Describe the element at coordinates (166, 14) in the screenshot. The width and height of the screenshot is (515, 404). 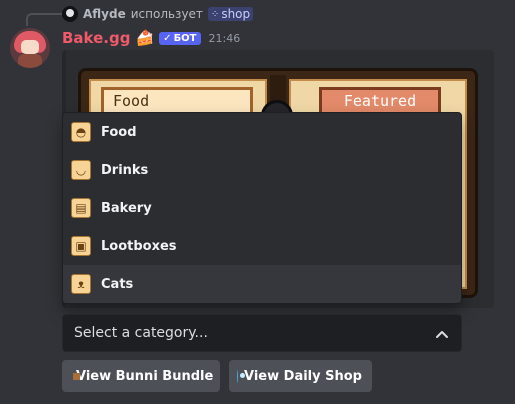
I see `reply-action: использует` at that location.